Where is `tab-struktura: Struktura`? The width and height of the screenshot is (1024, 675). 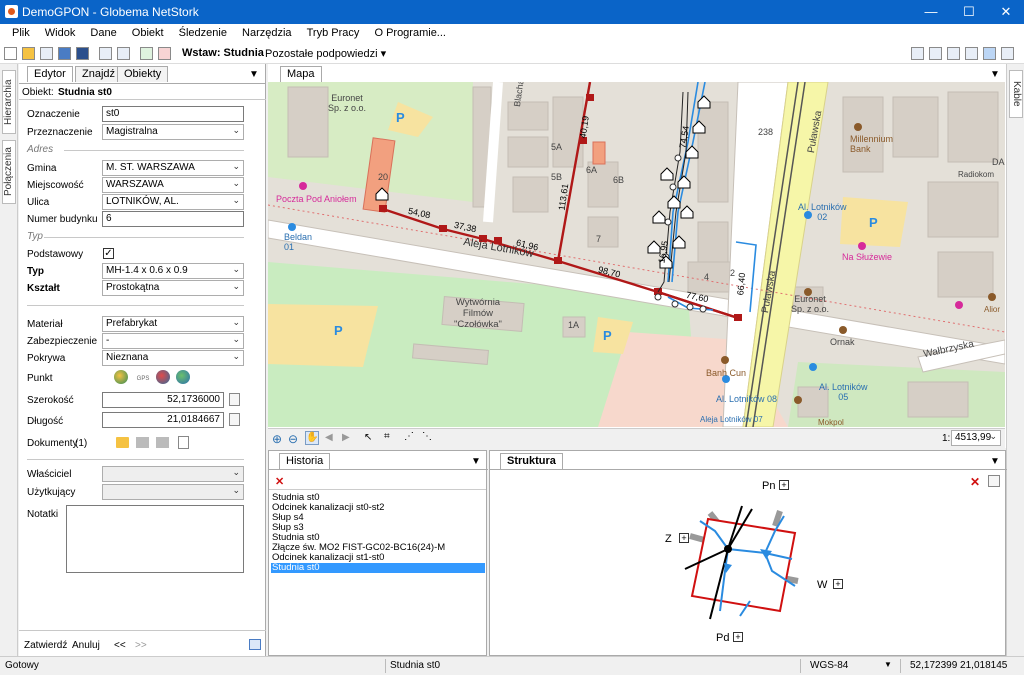
tab-struktura: Struktura is located at coordinates (531, 461).